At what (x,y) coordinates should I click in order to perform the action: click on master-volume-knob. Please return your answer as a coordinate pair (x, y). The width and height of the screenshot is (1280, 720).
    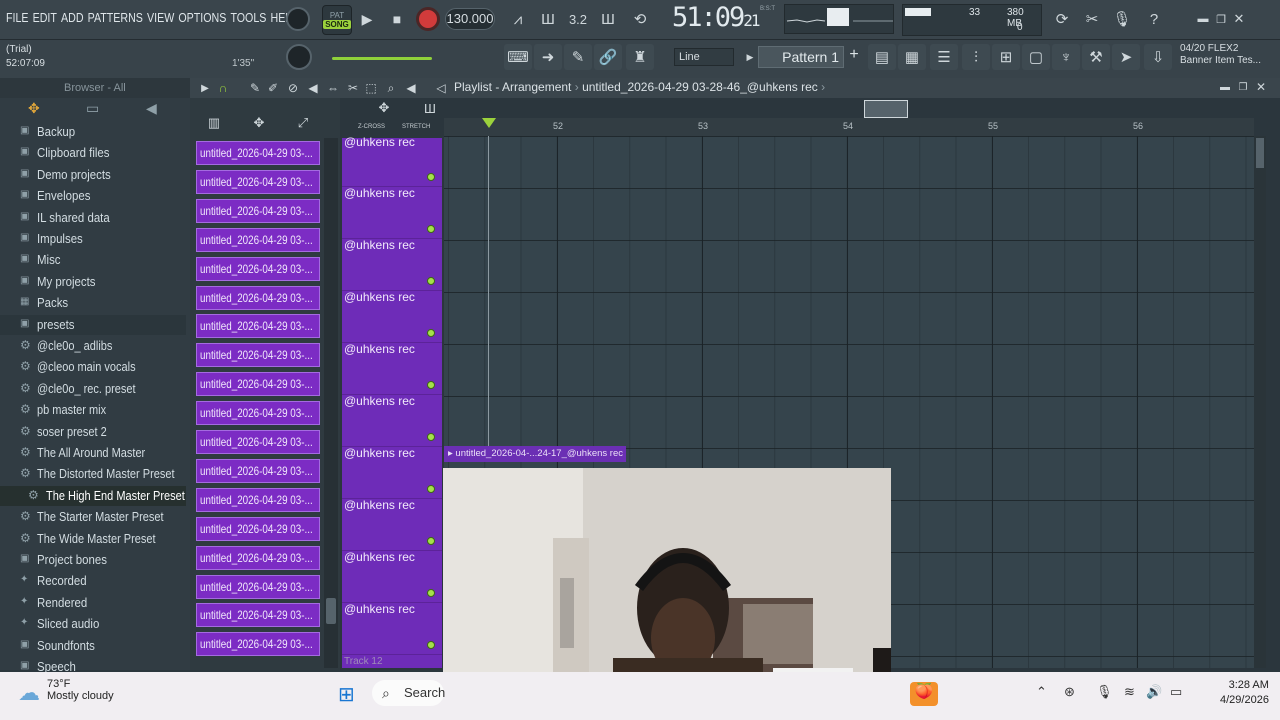
    Looking at the image, I should click on (298, 19).